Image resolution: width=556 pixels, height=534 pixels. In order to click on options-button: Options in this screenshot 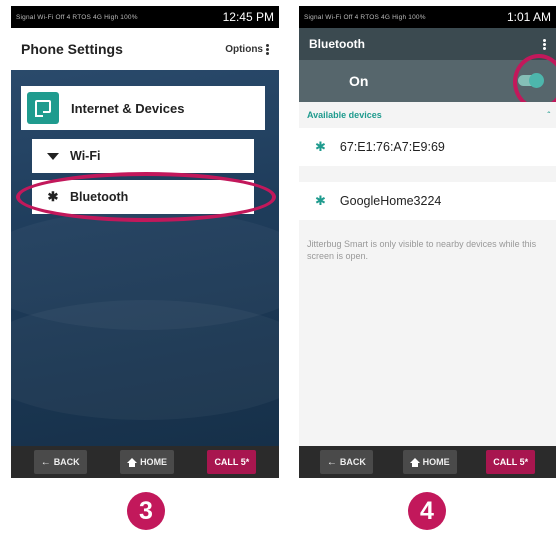, I will do `click(247, 49)`.